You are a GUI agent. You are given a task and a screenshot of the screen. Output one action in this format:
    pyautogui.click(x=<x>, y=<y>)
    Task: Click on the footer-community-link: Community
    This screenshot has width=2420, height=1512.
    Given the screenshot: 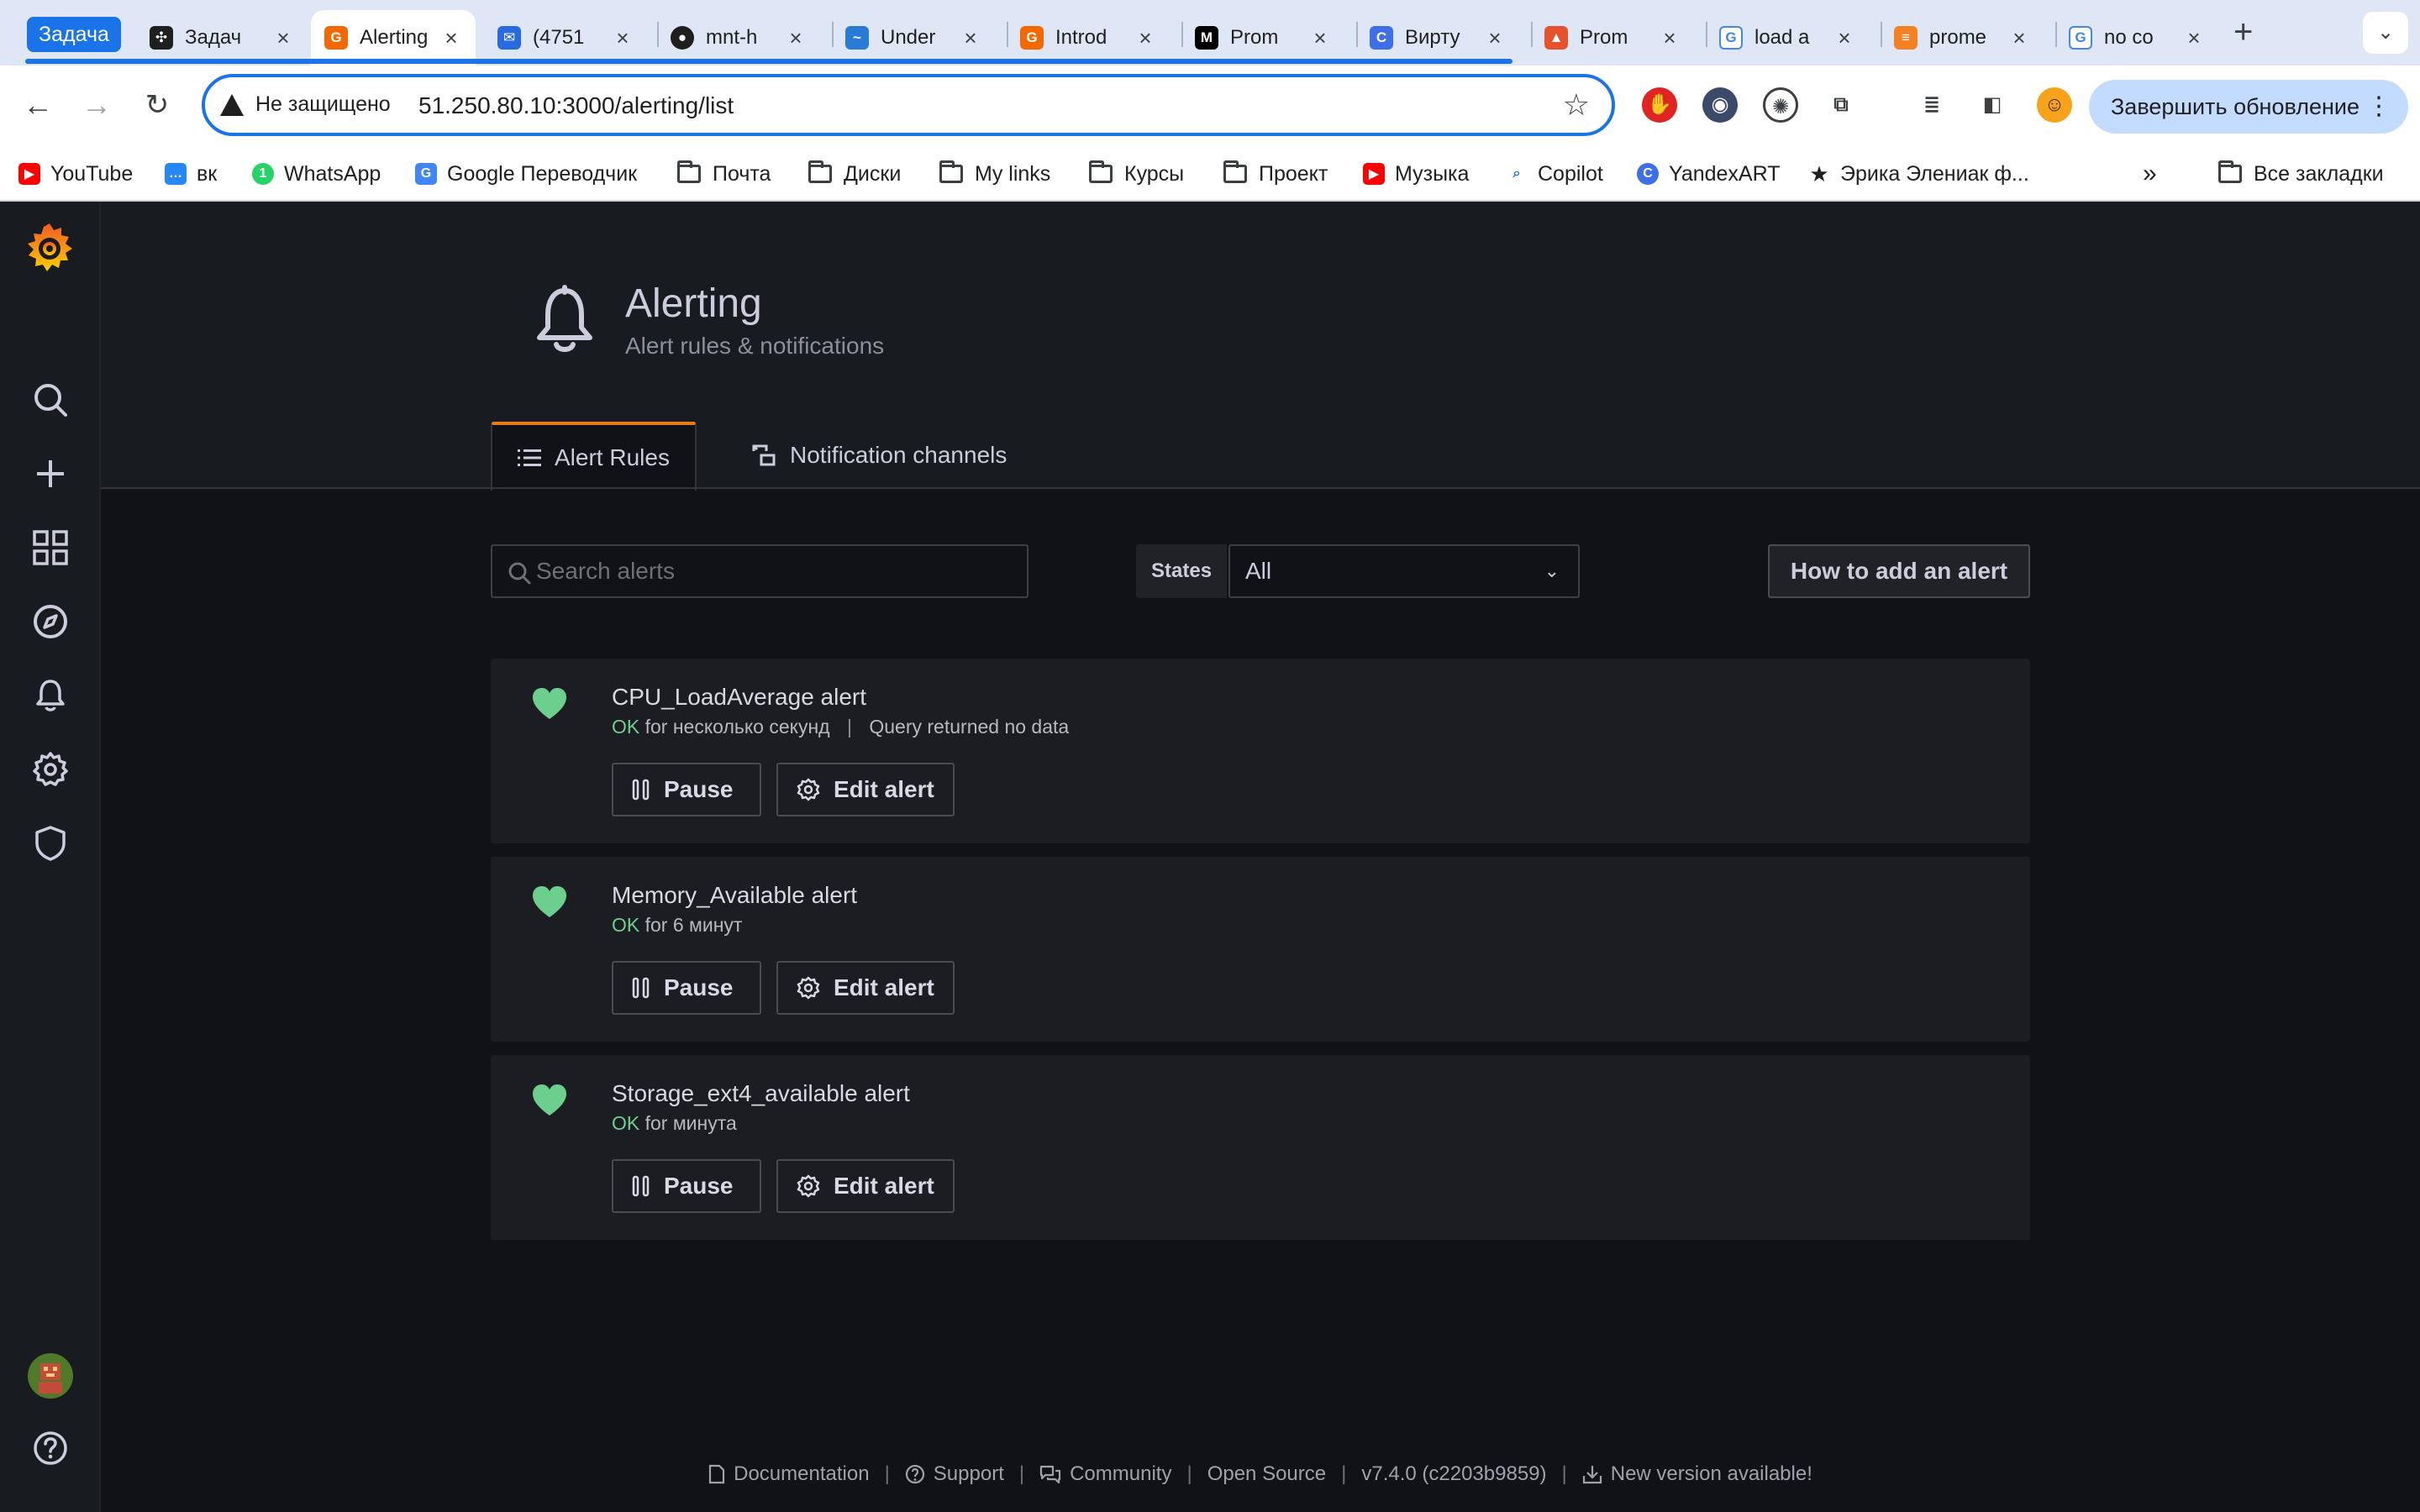 What is the action you would take?
    pyautogui.click(x=1105, y=1474)
    